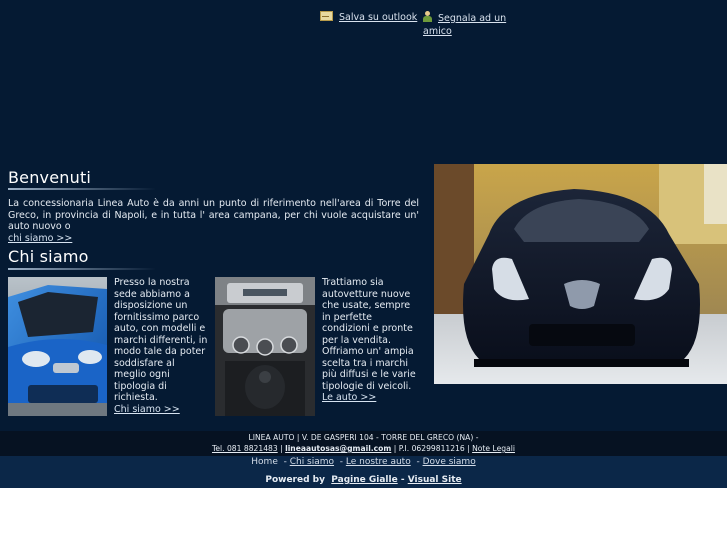 The image size is (727, 545). Describe the element at coordinates (493, 448) in the screenshot. I see `footer-legal-link: Note Legali` at that location.